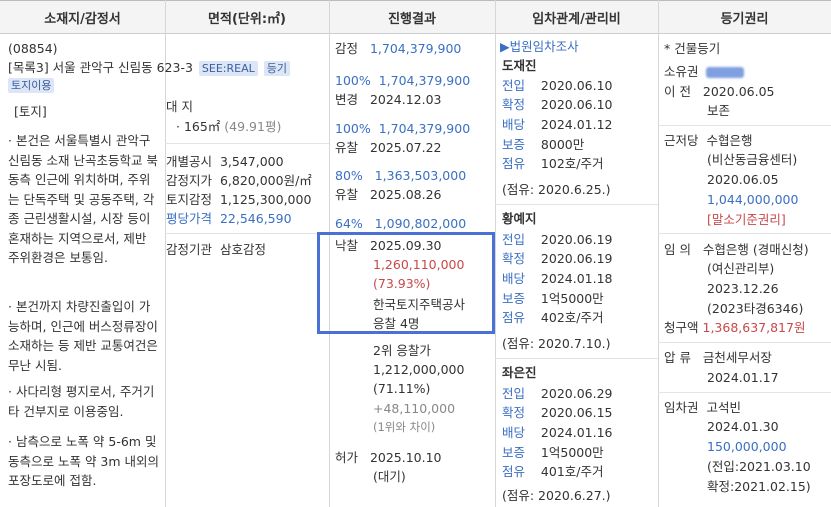  What do you see at coordinates (692, 48) in the screenshot?
I see `building-registry-title: * 건물등기` at bounding box center [692, 48].